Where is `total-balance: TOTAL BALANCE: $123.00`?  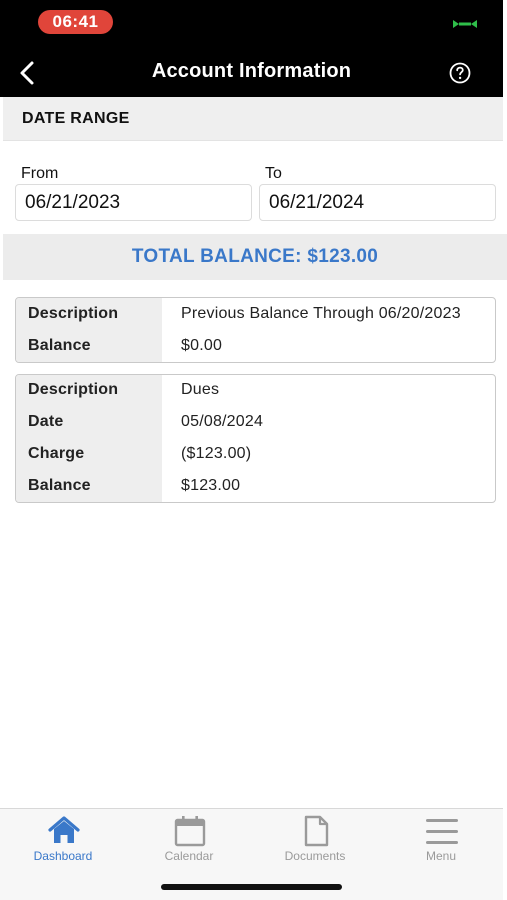 total-balance: TOTAL BALANCE: $123.00 is located at coordinates (255, 256).